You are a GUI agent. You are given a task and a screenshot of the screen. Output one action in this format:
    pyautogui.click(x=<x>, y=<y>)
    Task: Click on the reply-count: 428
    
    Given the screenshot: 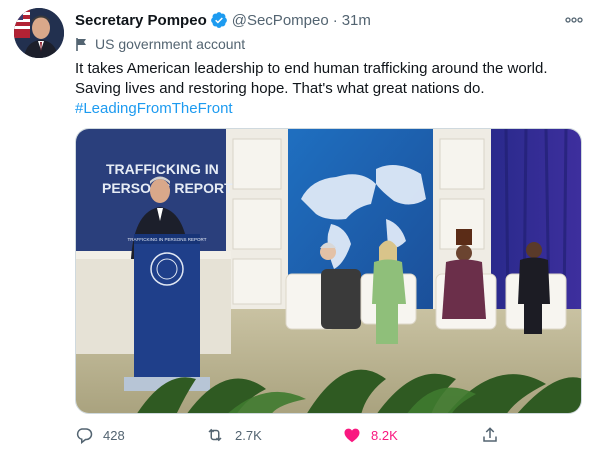 What is the action you would take?
    pyautogui.click(x=114, y=435)
    